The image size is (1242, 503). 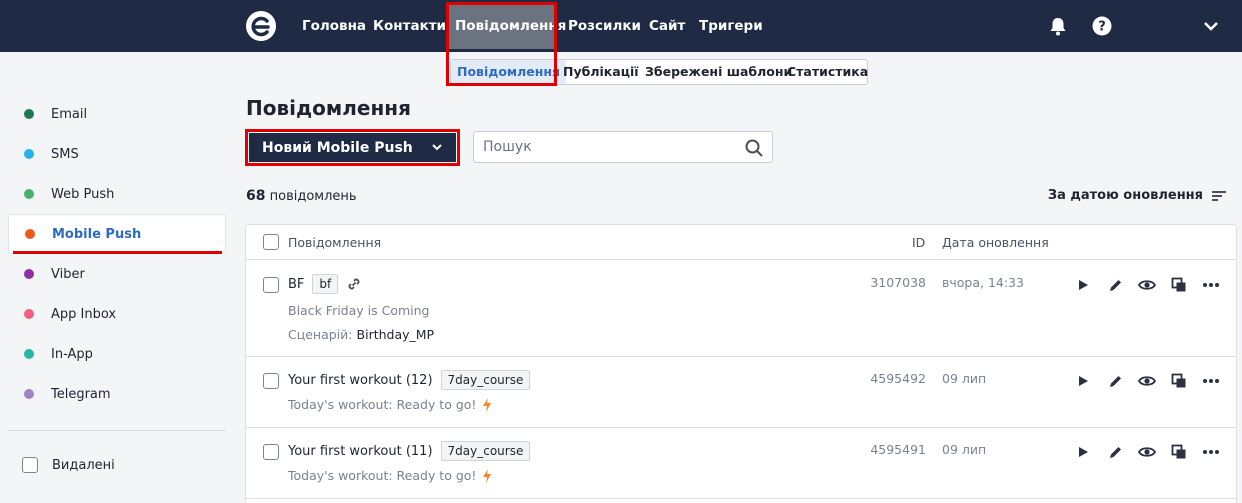 I want to click on message-subtitle: Black Friday is Coming, so click(x=359, y=310).